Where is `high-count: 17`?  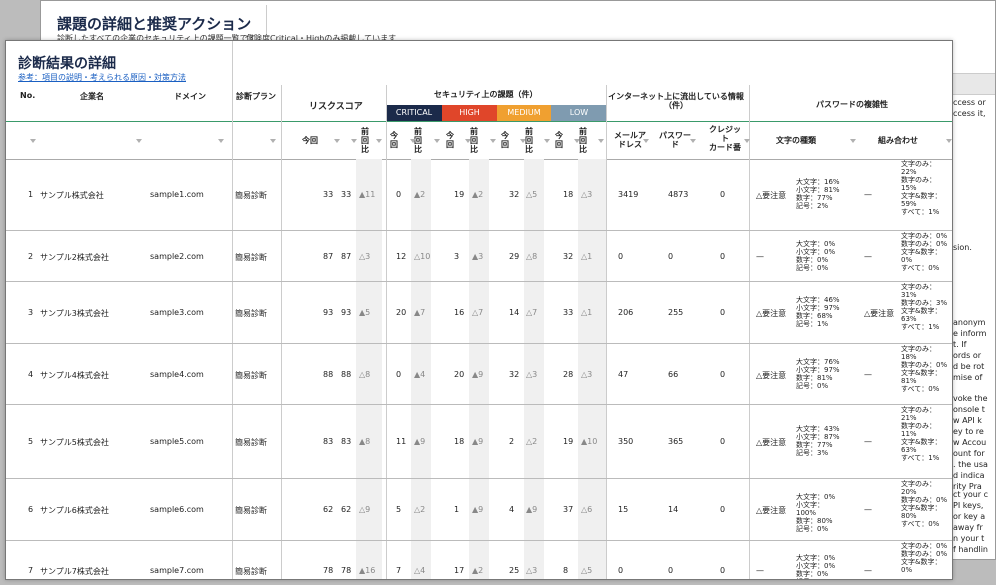
high-count: 17 is located at coordinates (459, 570).